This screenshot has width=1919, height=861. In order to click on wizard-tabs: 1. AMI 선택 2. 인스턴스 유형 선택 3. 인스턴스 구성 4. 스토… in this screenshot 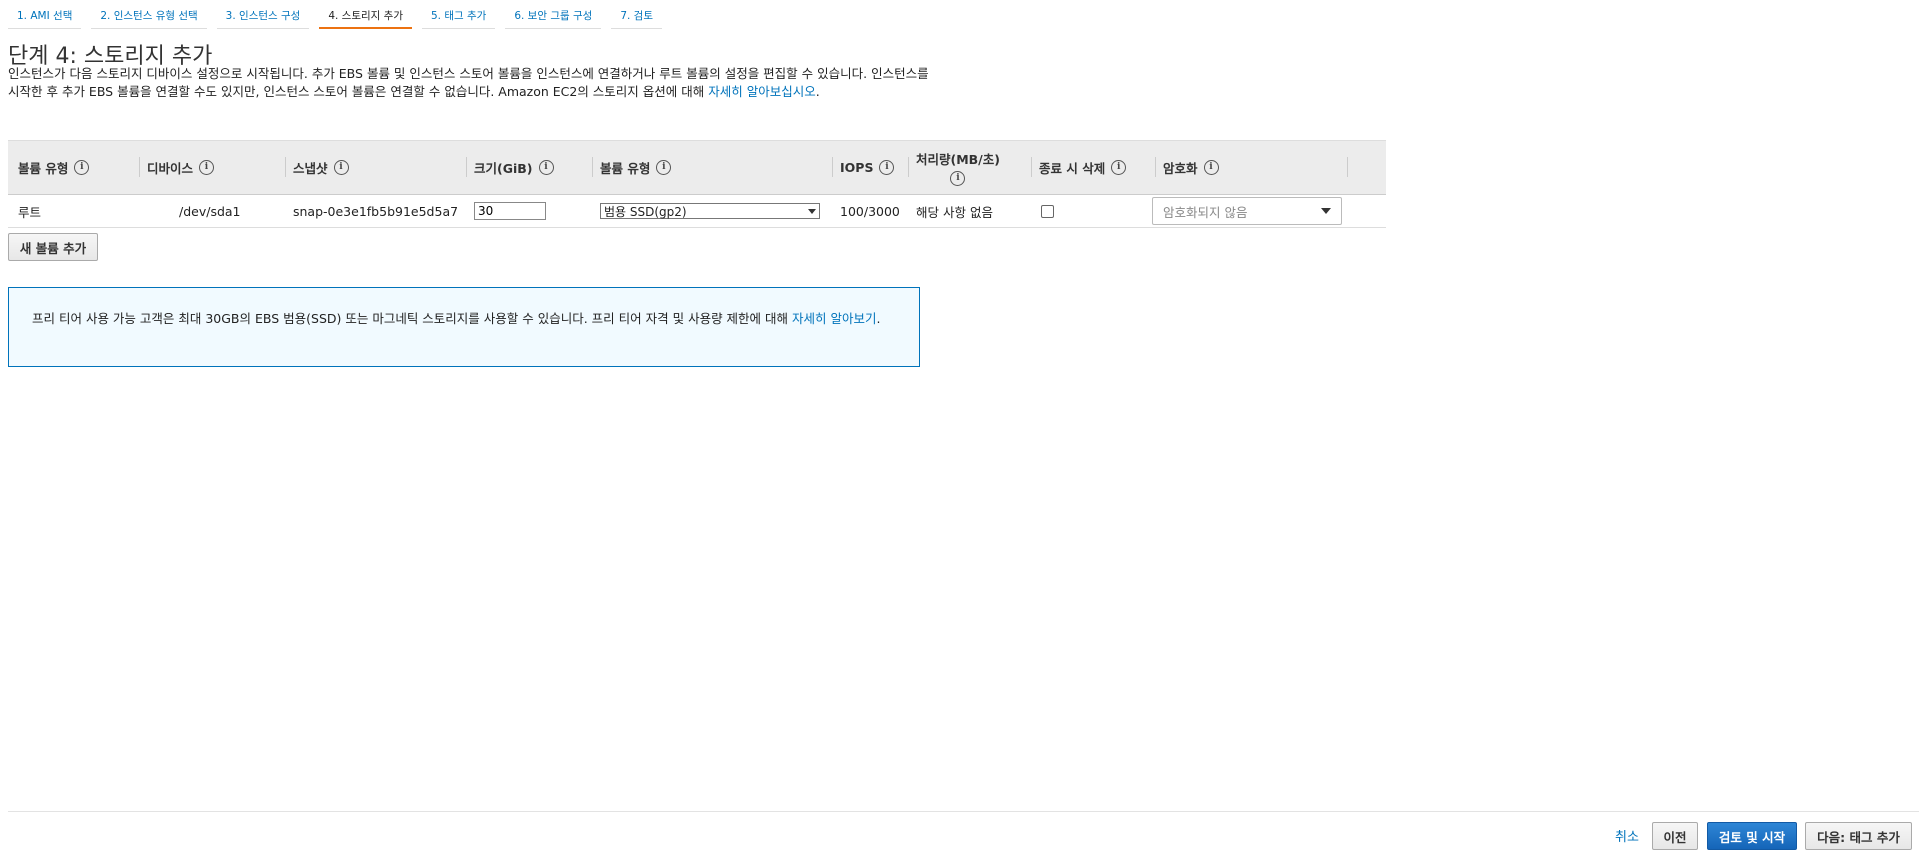, I will do `click(340, 14)`.